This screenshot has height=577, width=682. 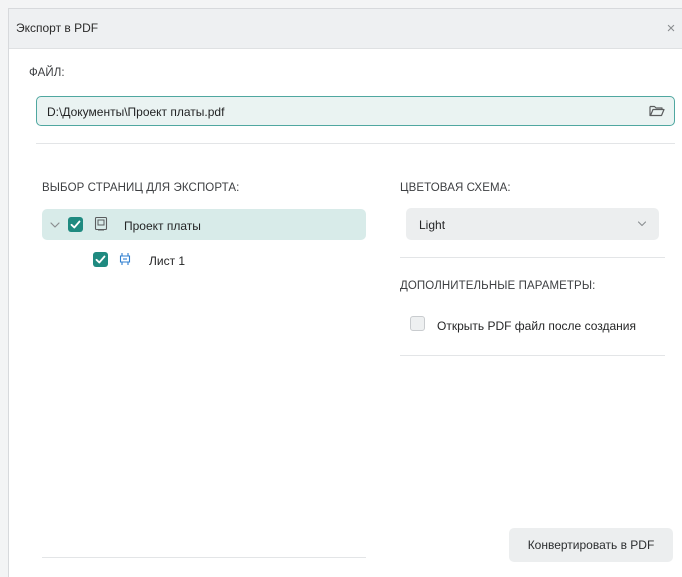 What do you see at coordinates (345, 29) in the screenshot?
I see `title-bar: Экспорт в PDF ×` at bounding box center [345, 29].